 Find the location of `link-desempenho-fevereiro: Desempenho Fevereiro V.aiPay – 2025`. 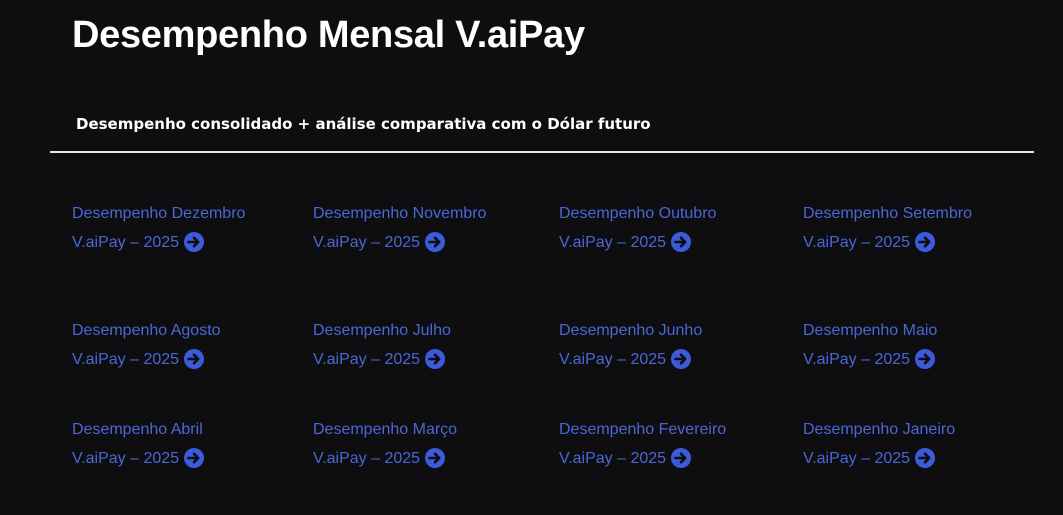

link-desempenho-fevereiro: Desempenho Fevereiro V.aiPay – 2025 is located at coordinates (642, 444).